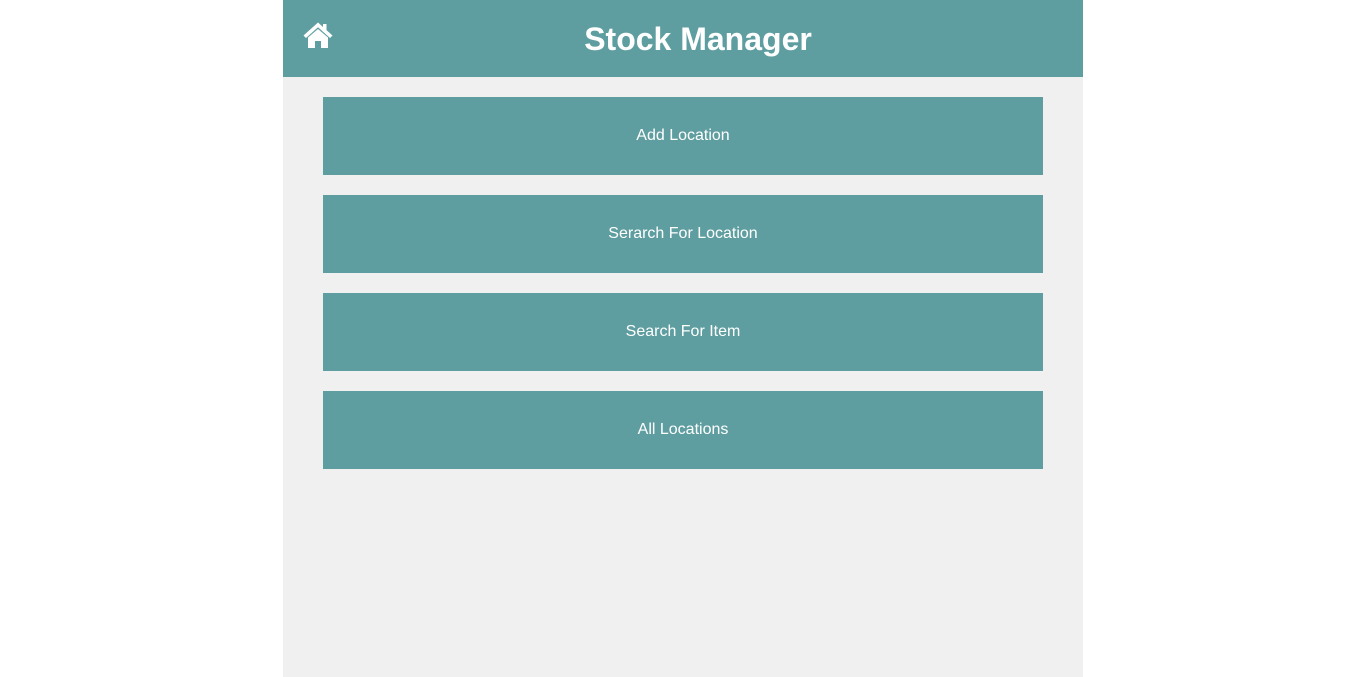  What do you see at coordinates (683, 430) in the screenshot?
I see `all-locations-button: All Locations` at bounding box center [683, 430].